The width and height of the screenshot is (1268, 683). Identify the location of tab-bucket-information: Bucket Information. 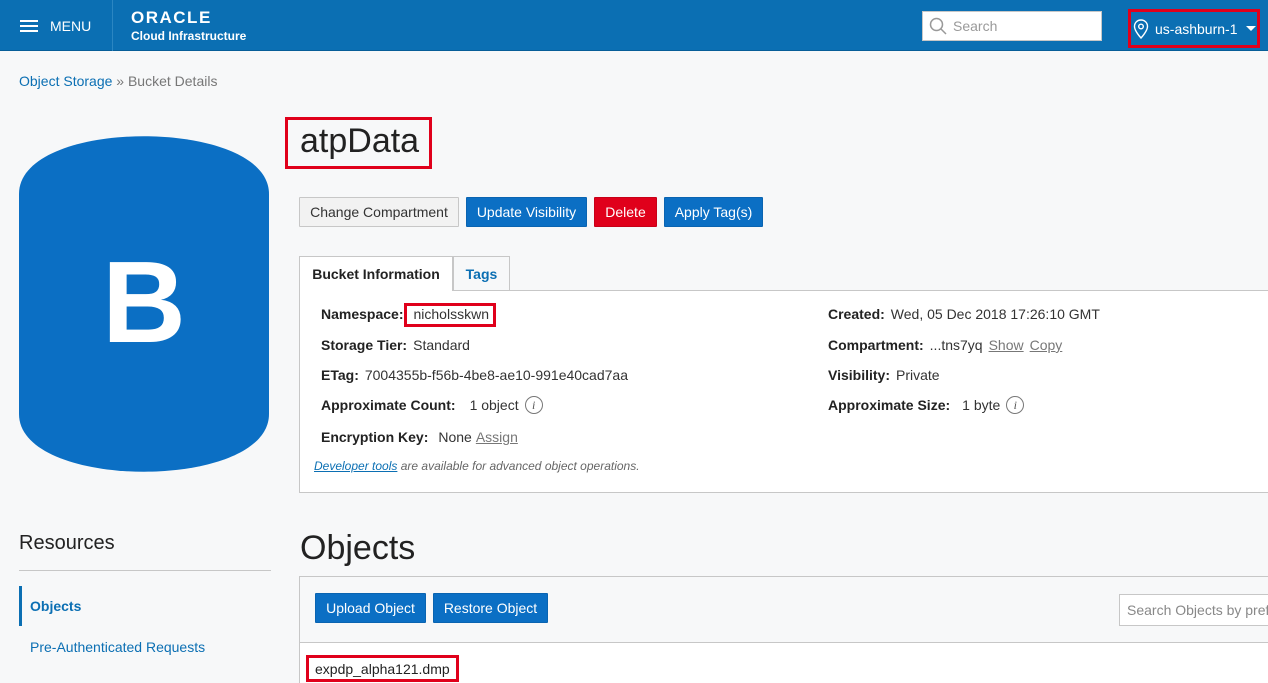
(376, 273).